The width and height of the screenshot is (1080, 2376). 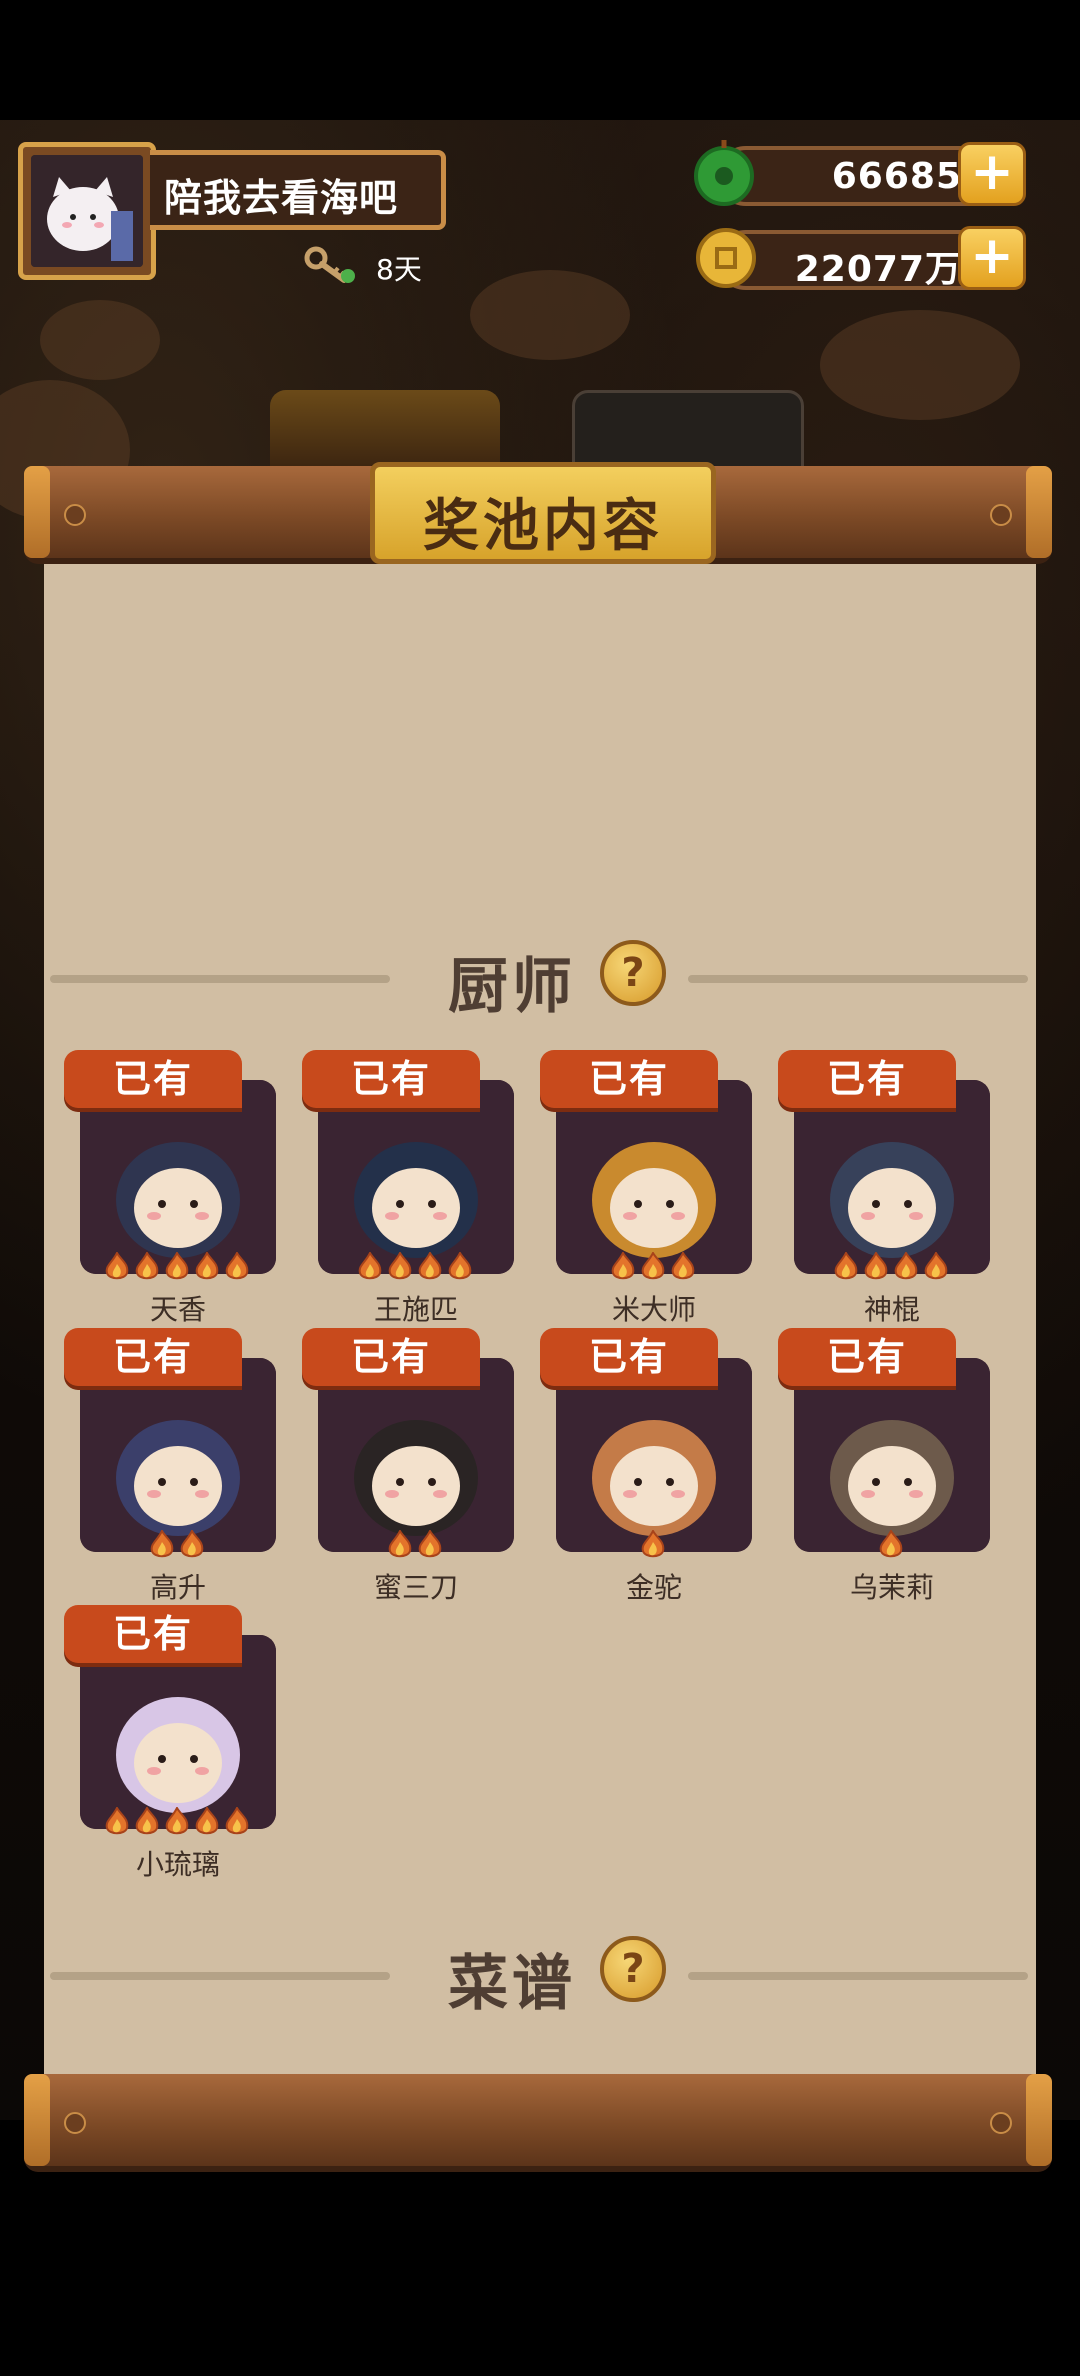 I want to click on chef-card: 已有金驼, so click(x=646, y=1466).